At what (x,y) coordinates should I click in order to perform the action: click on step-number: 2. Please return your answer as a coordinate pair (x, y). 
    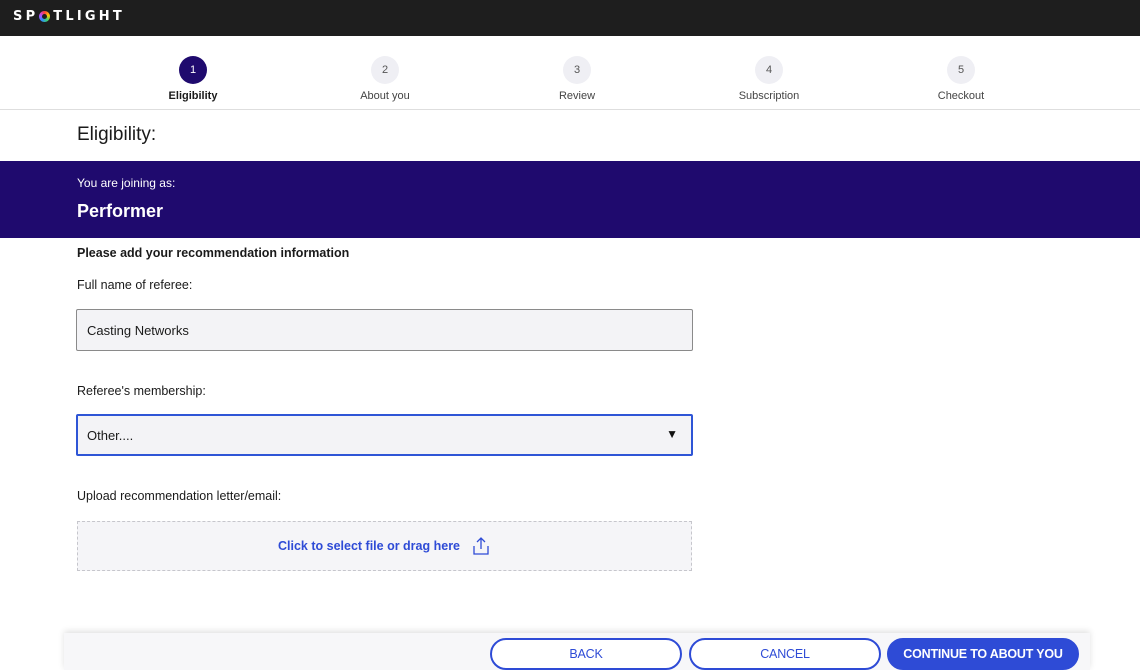
    Looking at the image, I should click on (385, 70).